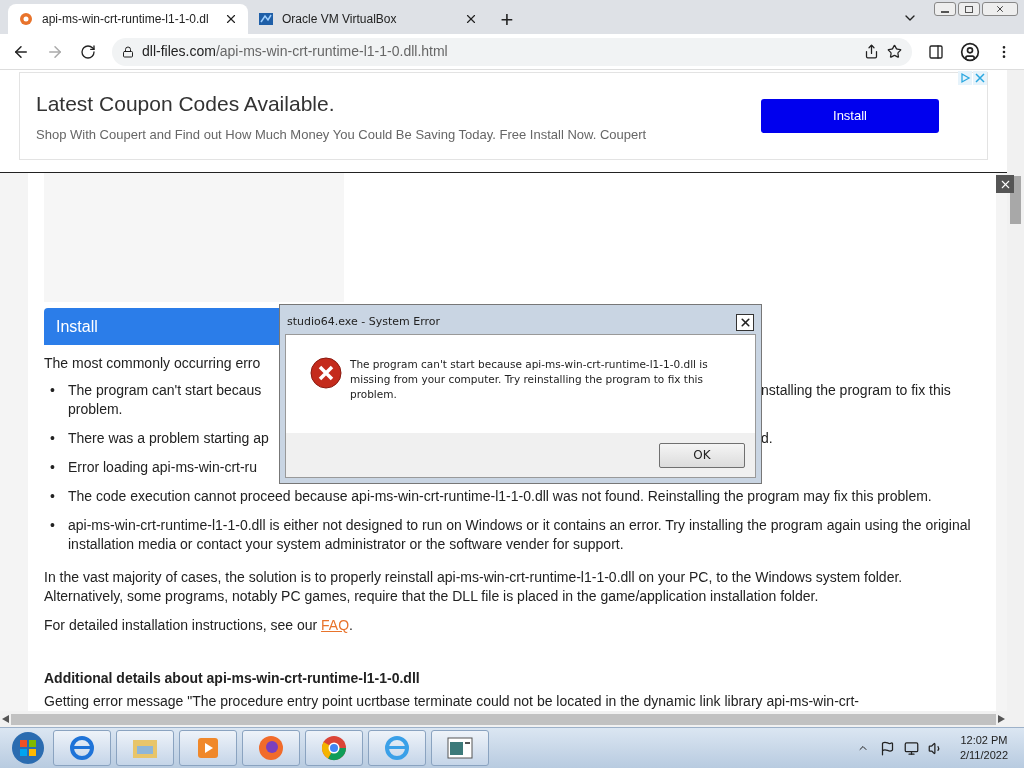  I want to click on share-icon, so click(871, 51).